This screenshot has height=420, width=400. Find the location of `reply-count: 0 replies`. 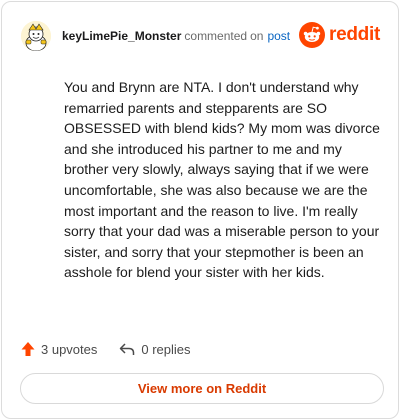

reply-count: 0 replies is located at coordinates (155, 349).